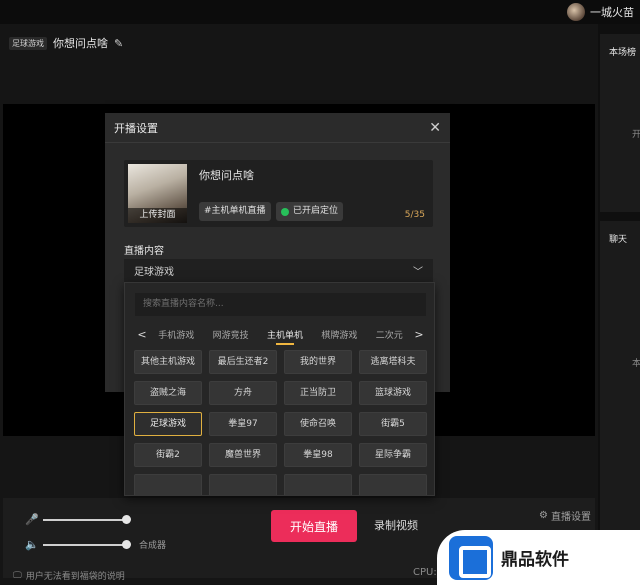 The width and height of the screenshot is (640, 585). What do you see at coordinates (318, 455) in the screenshot?
I see `game-option: 拳皇98` at bounding box center [318, 455].